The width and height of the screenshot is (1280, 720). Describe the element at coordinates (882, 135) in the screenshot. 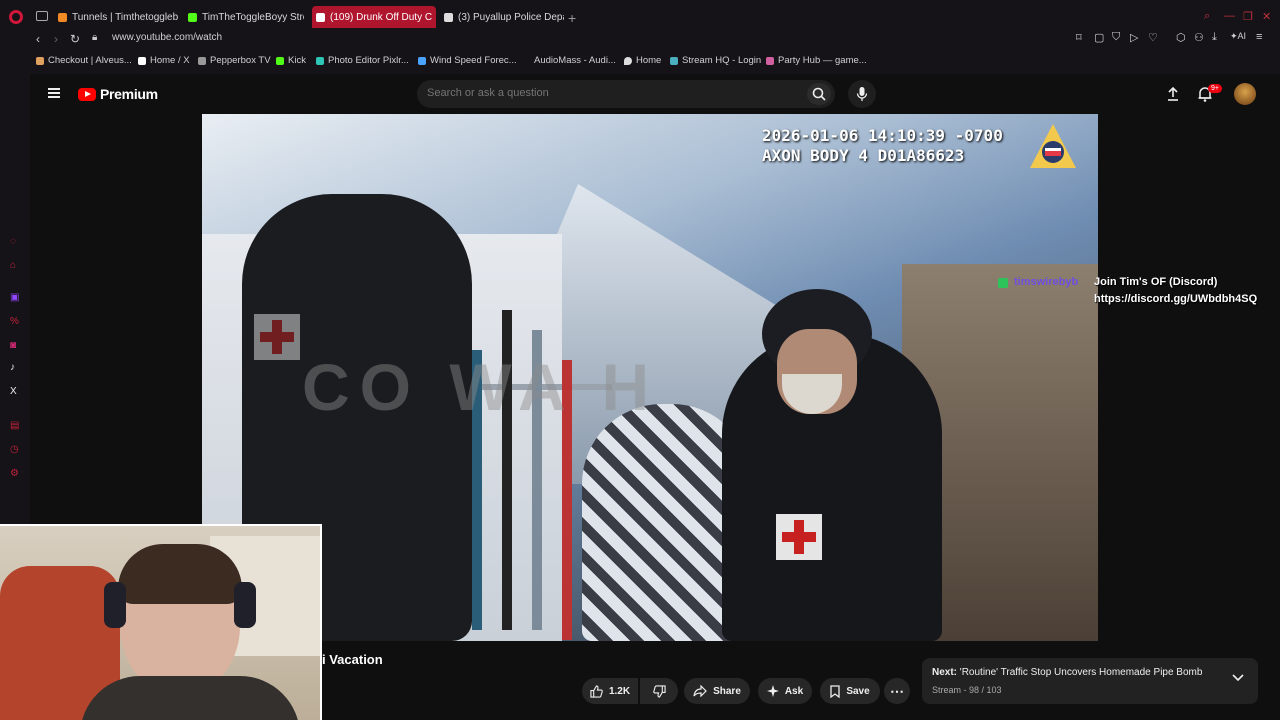

I see `timestamp-line: 2026-01-06 14:10:39 -0700` at that location.